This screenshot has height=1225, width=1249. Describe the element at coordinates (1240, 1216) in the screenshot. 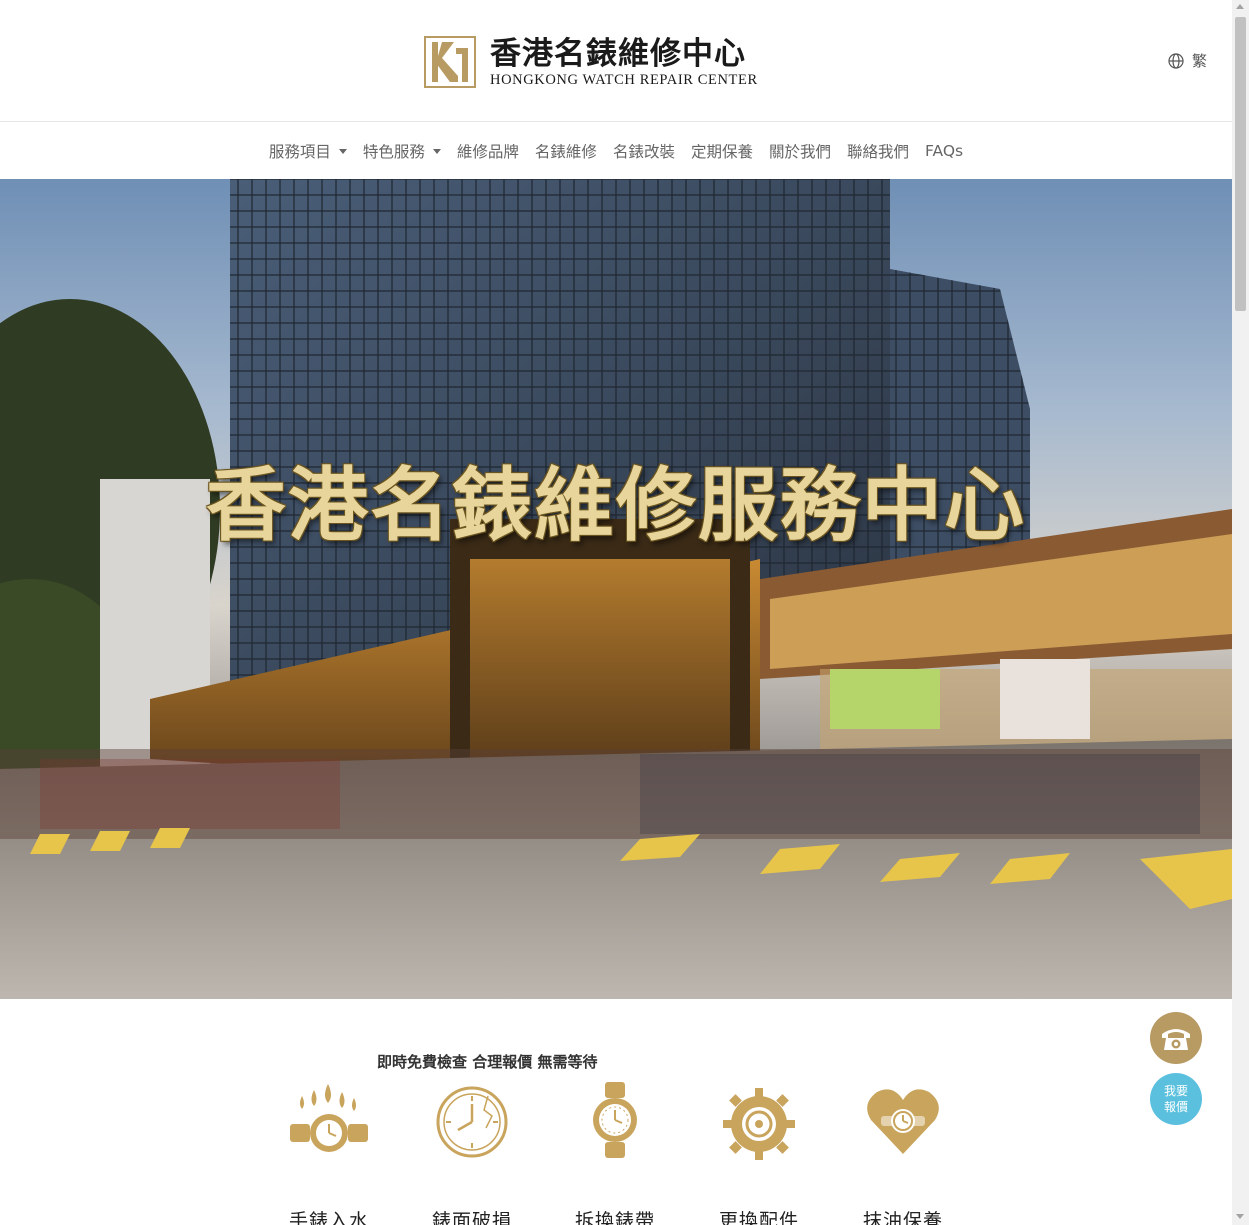

I see `scroll-down-arrow-icon` at that location.